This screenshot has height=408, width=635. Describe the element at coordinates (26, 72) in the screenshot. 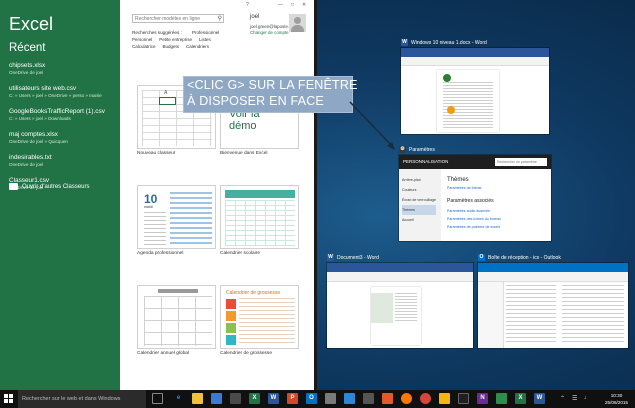

I see `recent-file-path: OneDrive de joel` at that location.